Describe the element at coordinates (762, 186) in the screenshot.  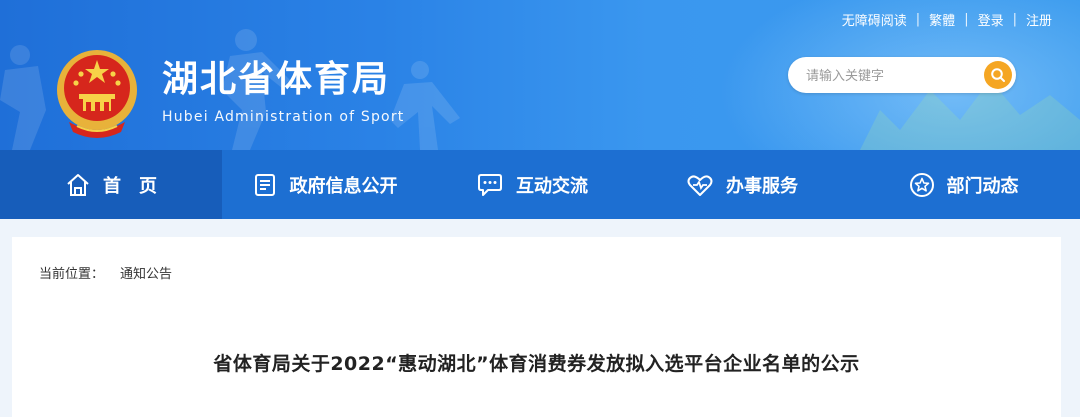
I see `nav-label-services: 办事服务` at that location.